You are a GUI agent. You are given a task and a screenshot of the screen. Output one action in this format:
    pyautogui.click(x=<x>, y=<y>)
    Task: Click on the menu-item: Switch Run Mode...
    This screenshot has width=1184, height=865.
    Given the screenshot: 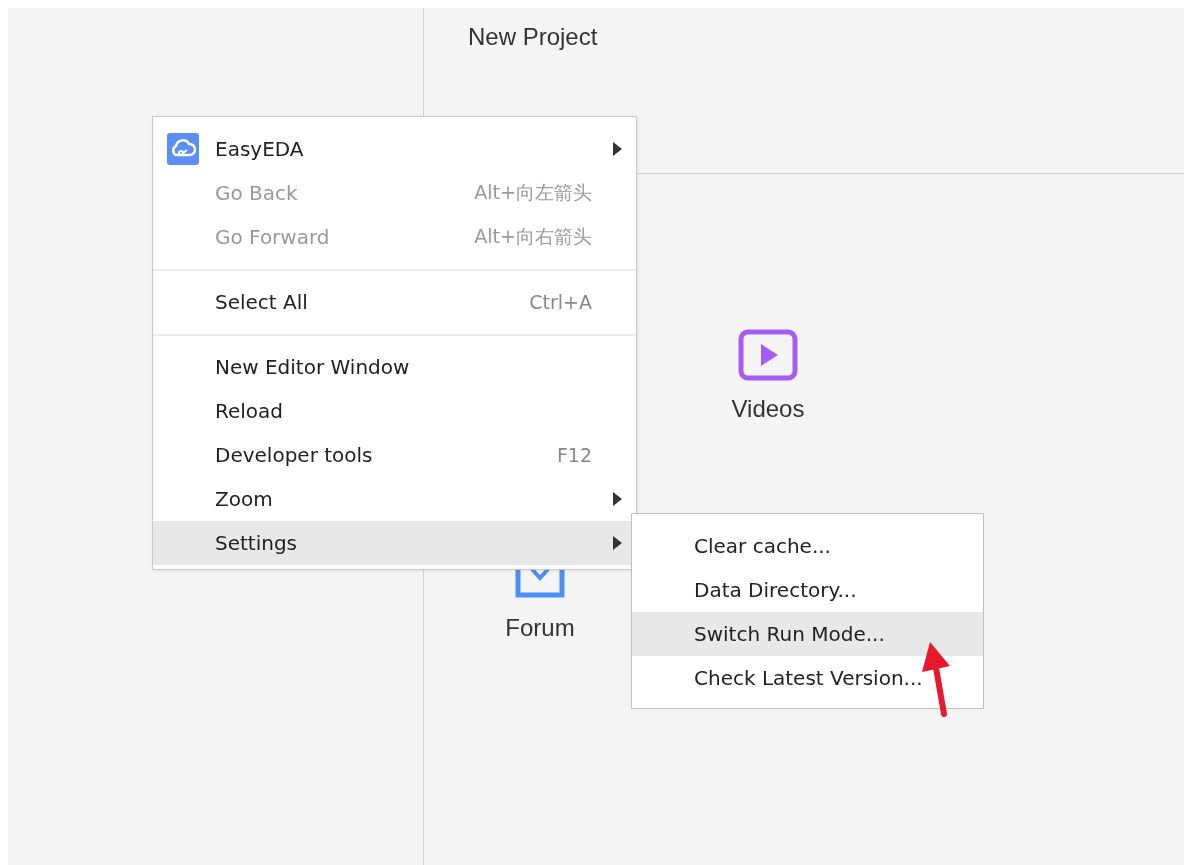 What is the action you would take?
    pyautogui.click(x=807, y=634)
    